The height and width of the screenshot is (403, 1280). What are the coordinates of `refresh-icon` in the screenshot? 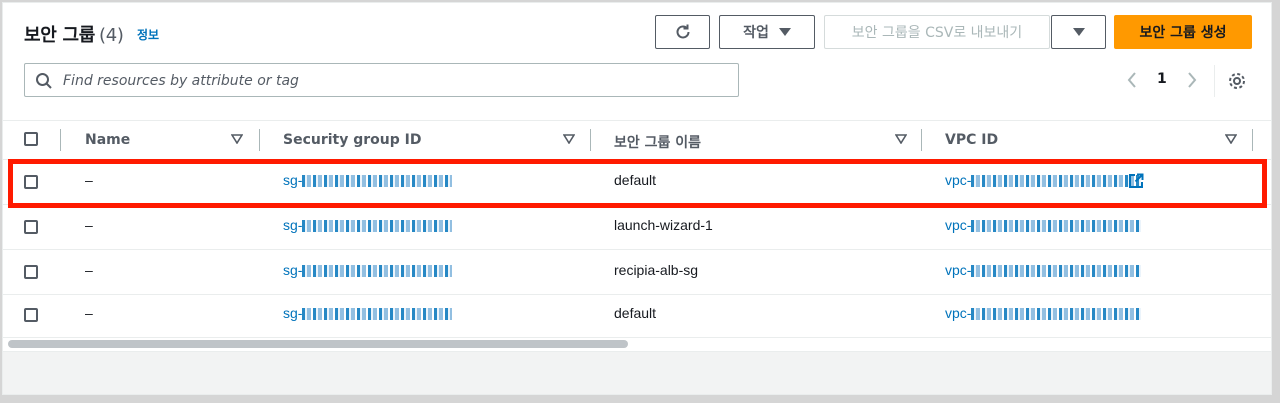 It's located at (682, 31).